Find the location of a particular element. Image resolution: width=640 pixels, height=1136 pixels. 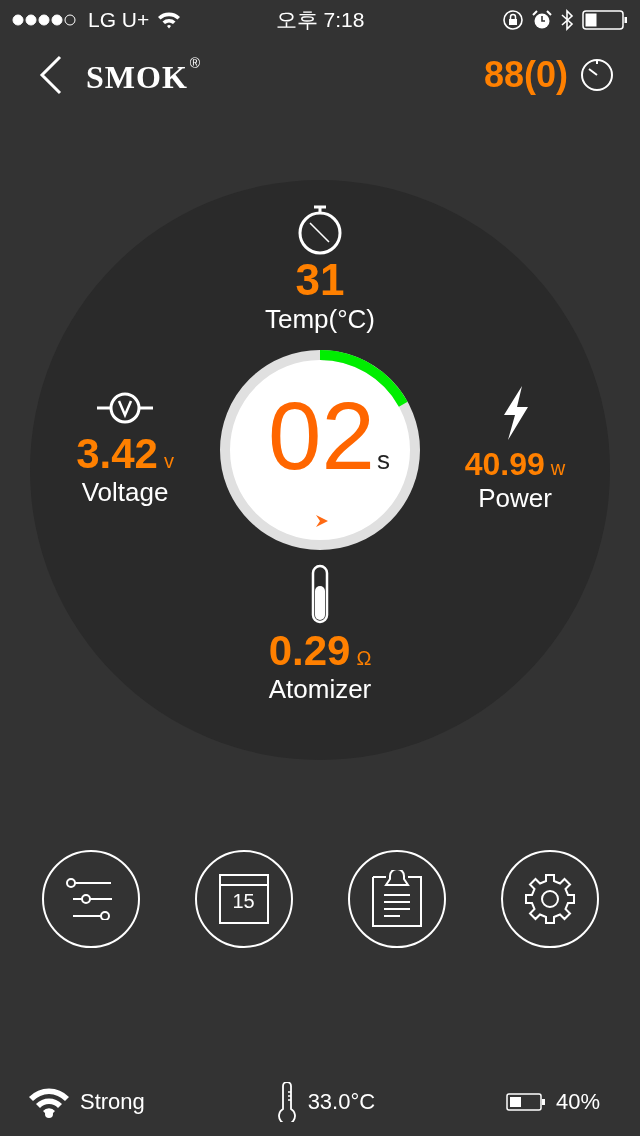

timer-icon is located at coordinates (597, 75).